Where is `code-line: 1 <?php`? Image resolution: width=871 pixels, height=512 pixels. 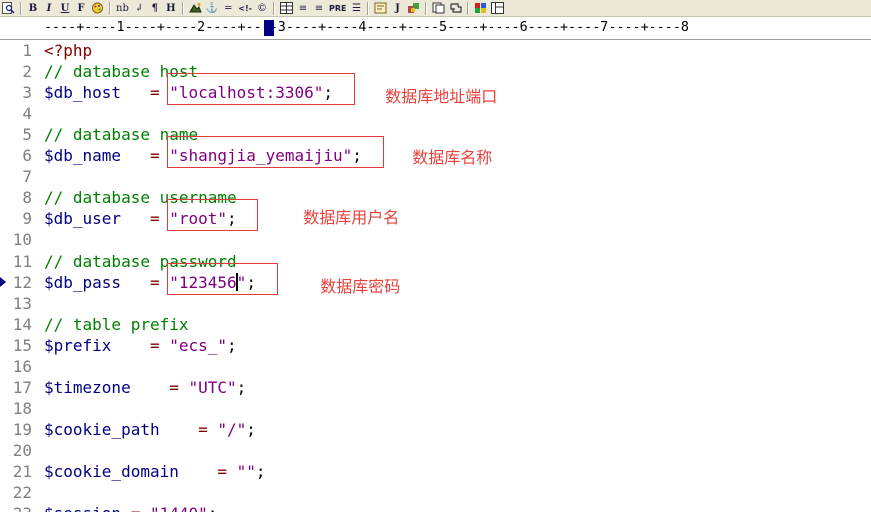
code-line: 1 <?php is located at coordinates (435, 50).